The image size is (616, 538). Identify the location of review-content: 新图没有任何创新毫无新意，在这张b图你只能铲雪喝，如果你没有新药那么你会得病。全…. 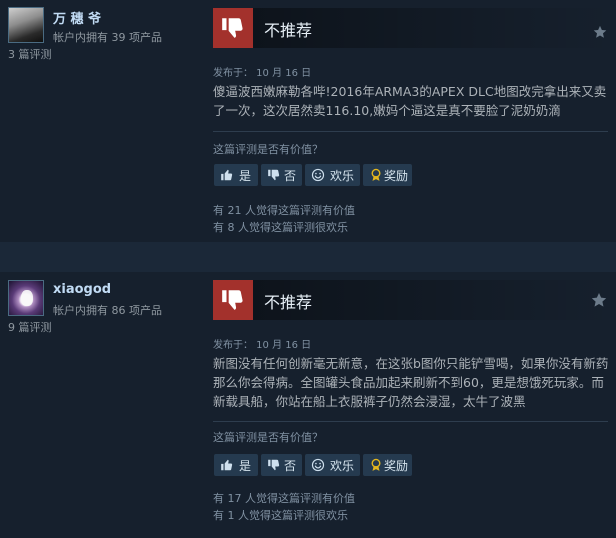
(411, 382).